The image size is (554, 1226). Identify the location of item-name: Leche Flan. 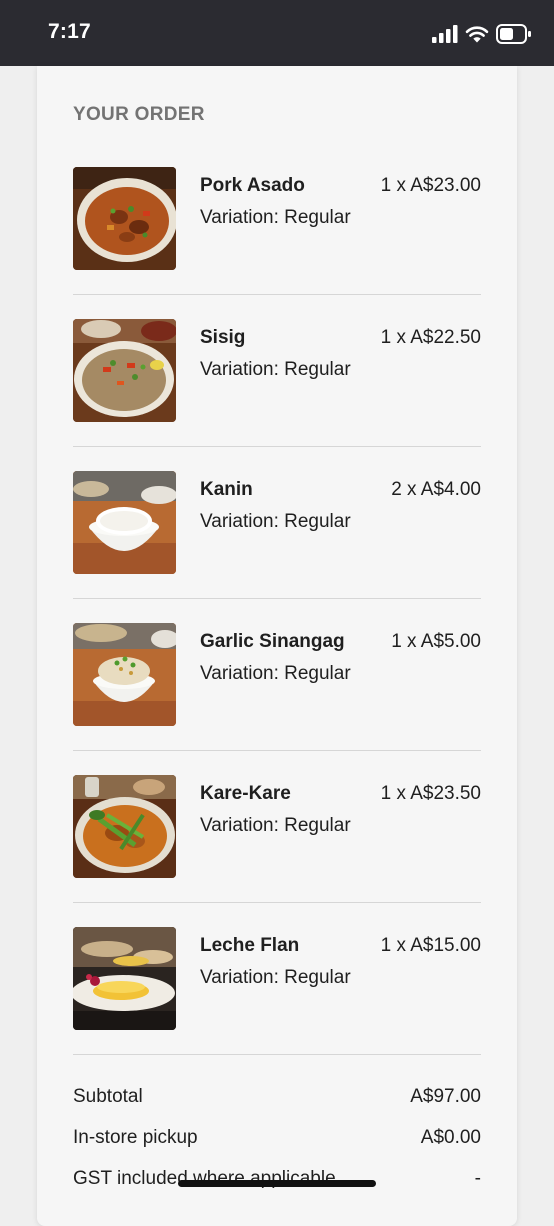
(250, 945).